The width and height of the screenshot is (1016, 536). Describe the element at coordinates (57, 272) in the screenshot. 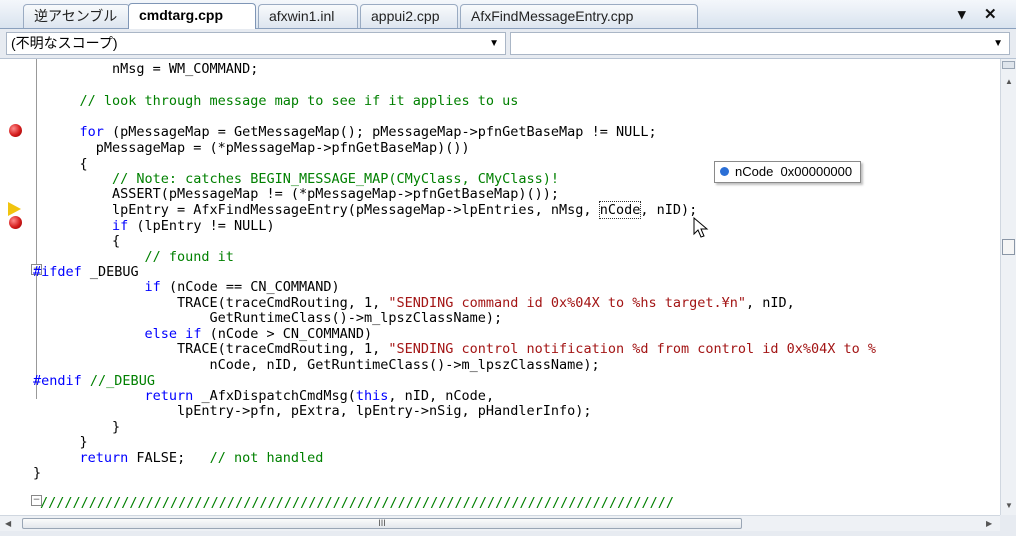

I see `keyword: #ifdef` at that location.